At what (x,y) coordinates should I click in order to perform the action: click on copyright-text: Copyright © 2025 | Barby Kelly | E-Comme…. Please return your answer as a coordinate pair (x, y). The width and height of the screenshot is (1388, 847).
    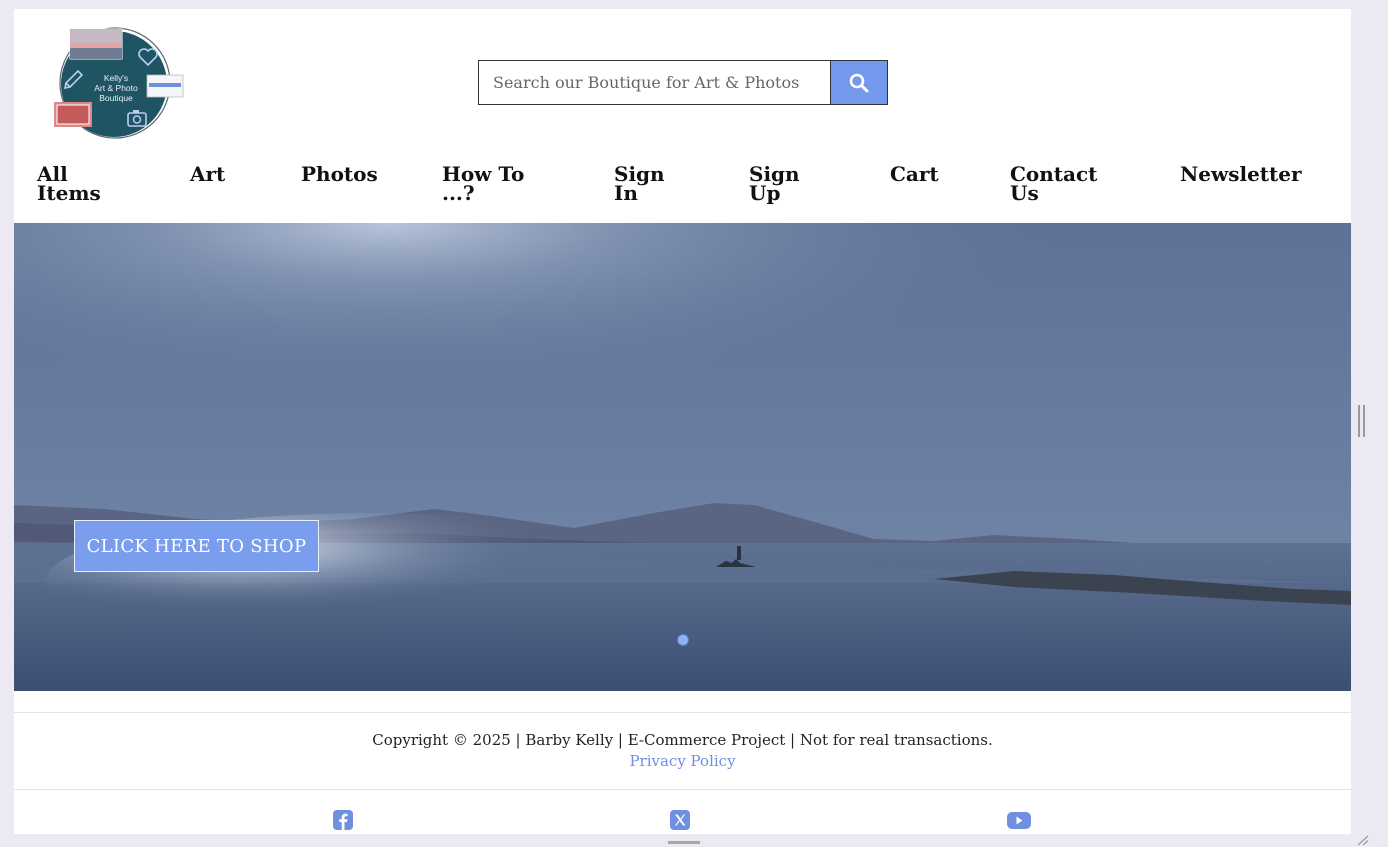
    Looking at the image, I should click on (682, 740).